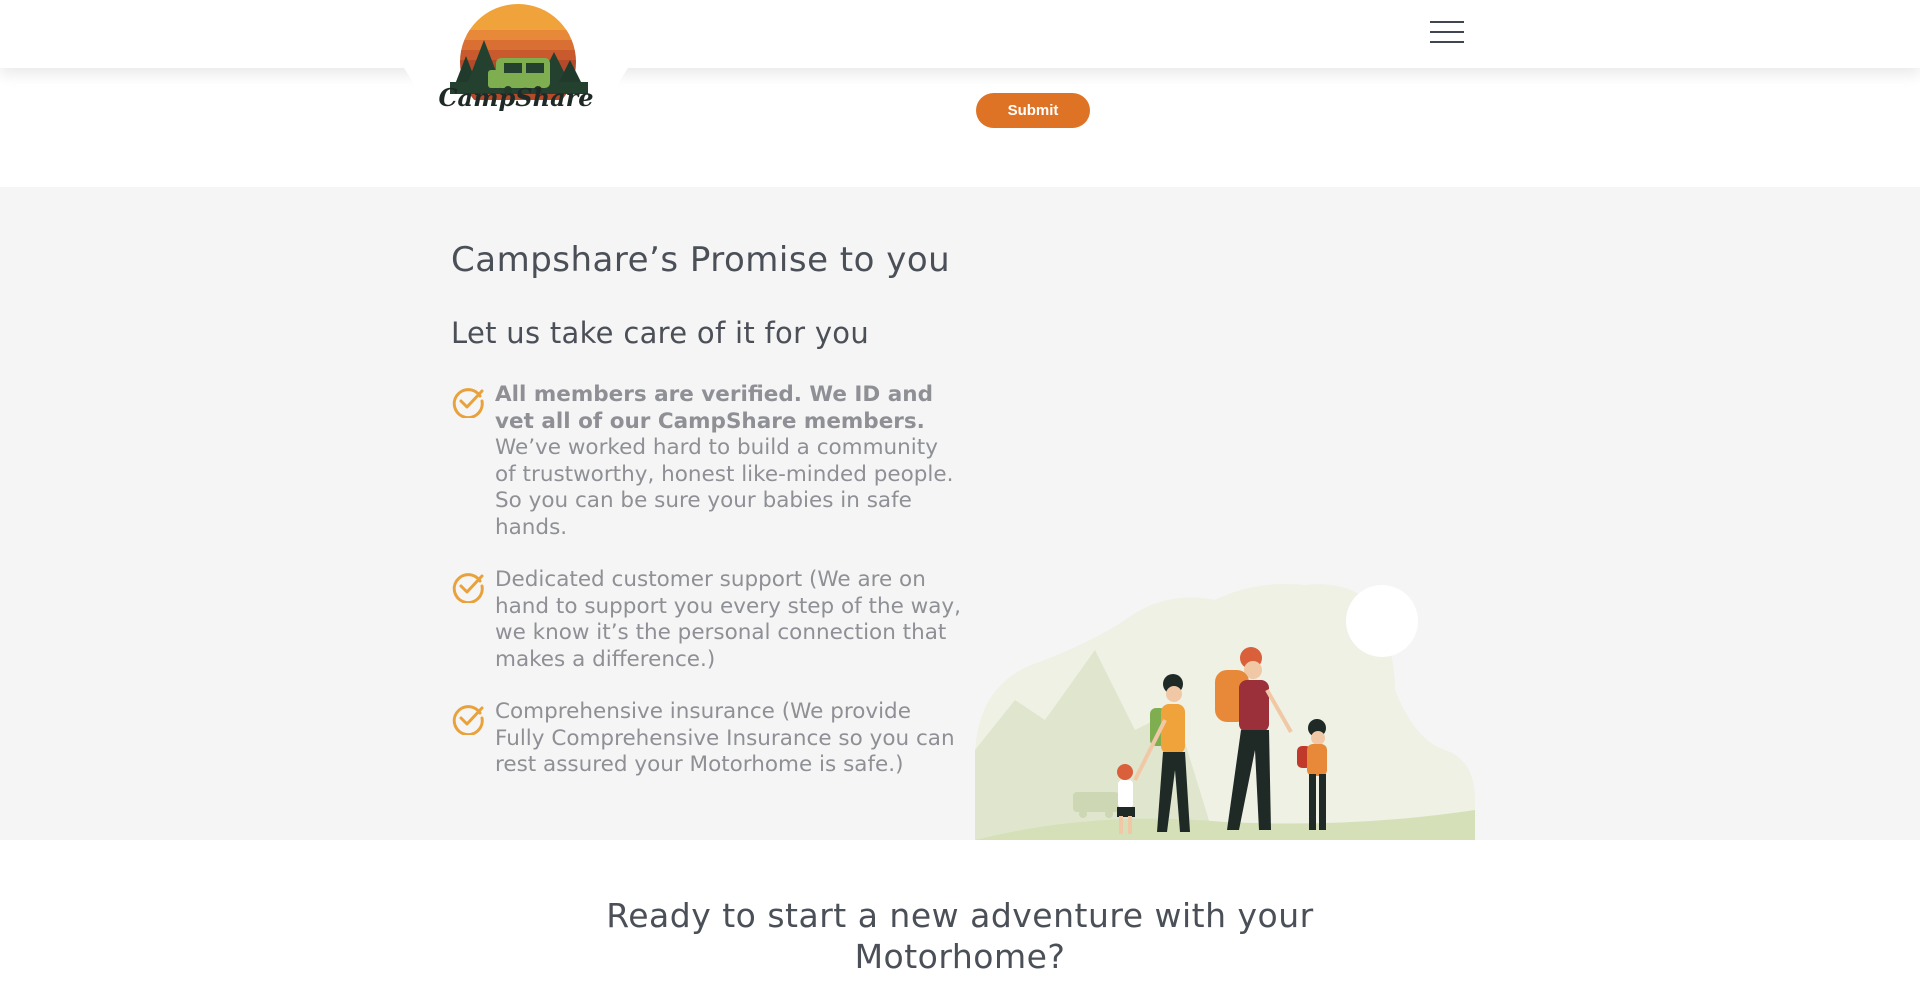 The image size is (1920, 991). What do you see at coordinates (960, 956) in the screenshot?
I see `cta-heading-line2: Motorhome?` at bounding box center [960, 956].